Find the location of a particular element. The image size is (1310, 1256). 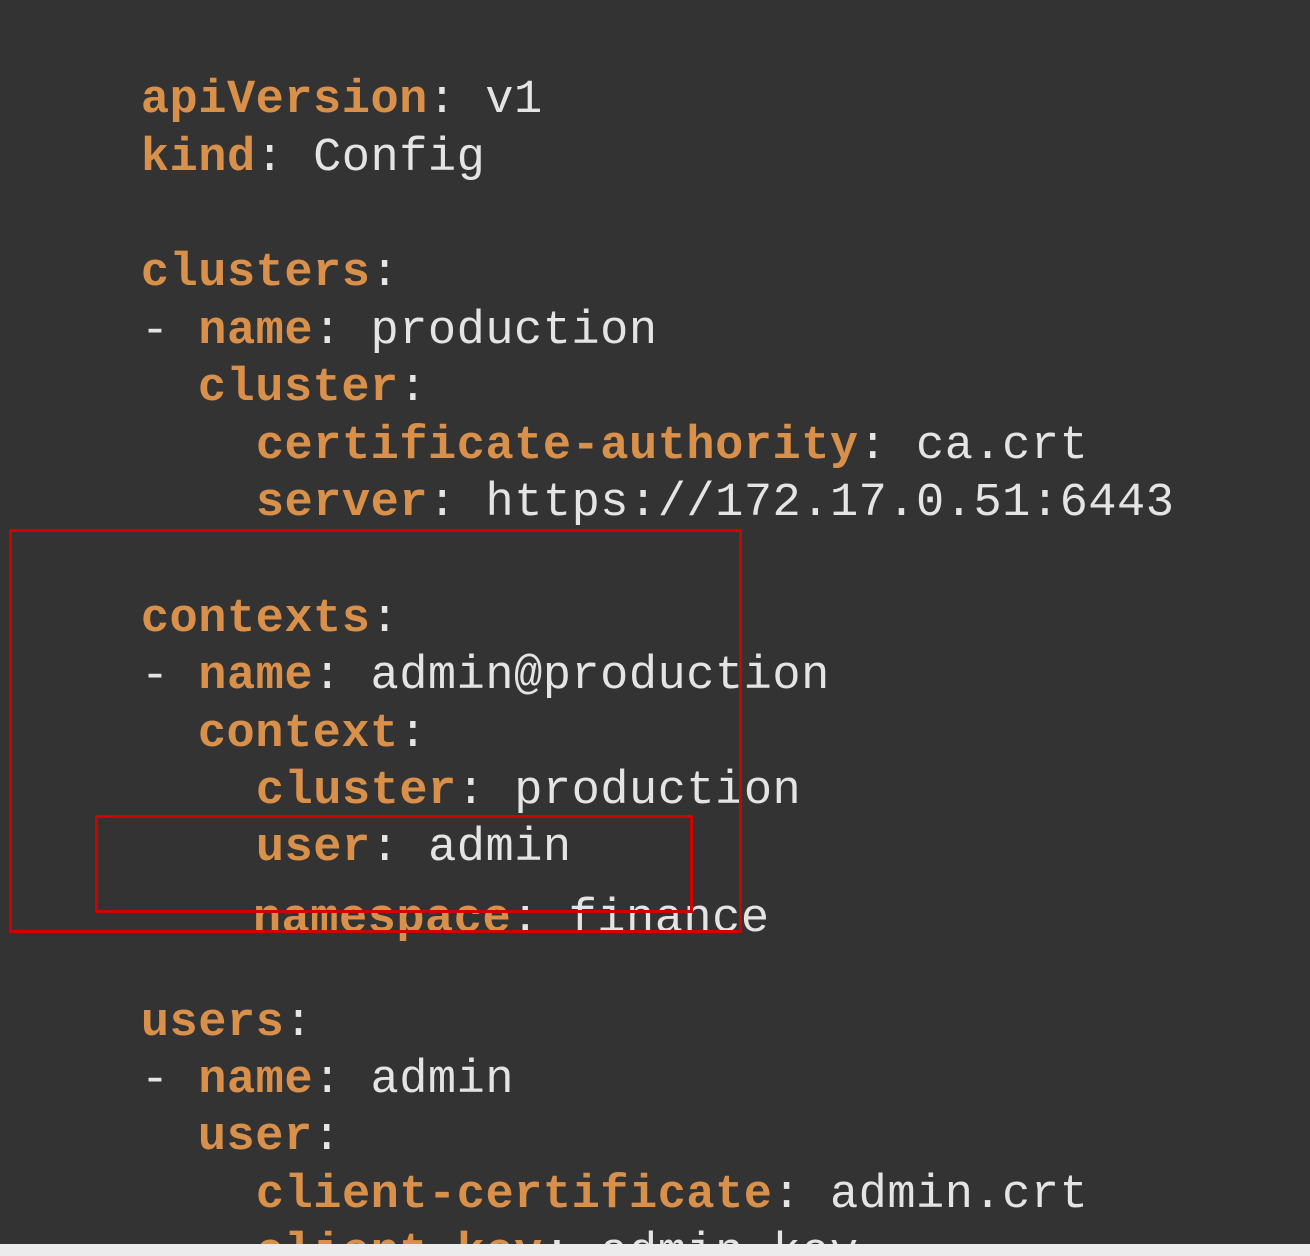

yaml-value: v1 is located at coordinates (514, 100).